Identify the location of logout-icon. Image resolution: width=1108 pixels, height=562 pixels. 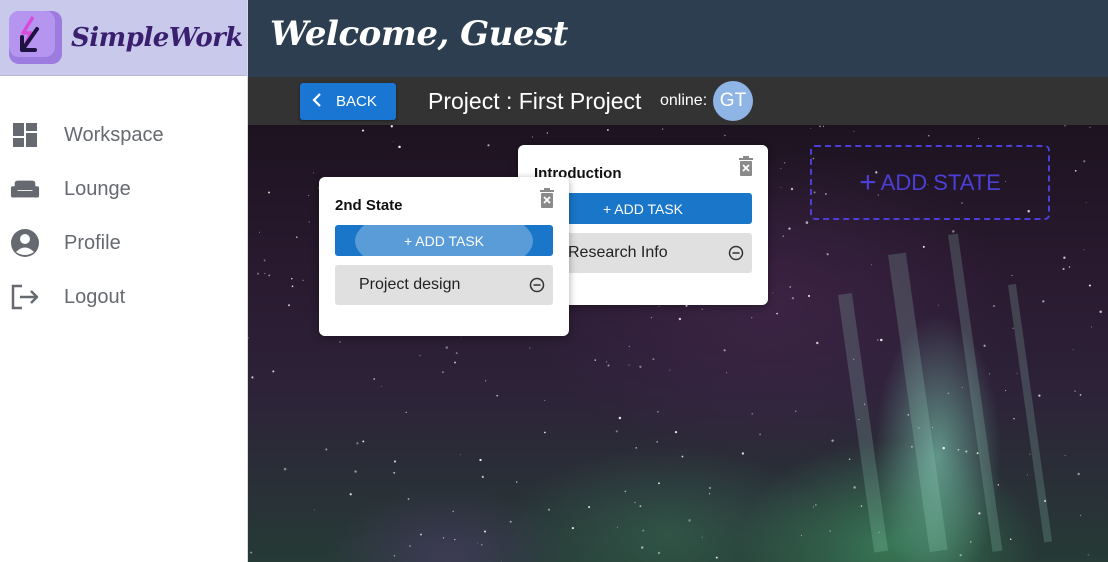
(25, 297).